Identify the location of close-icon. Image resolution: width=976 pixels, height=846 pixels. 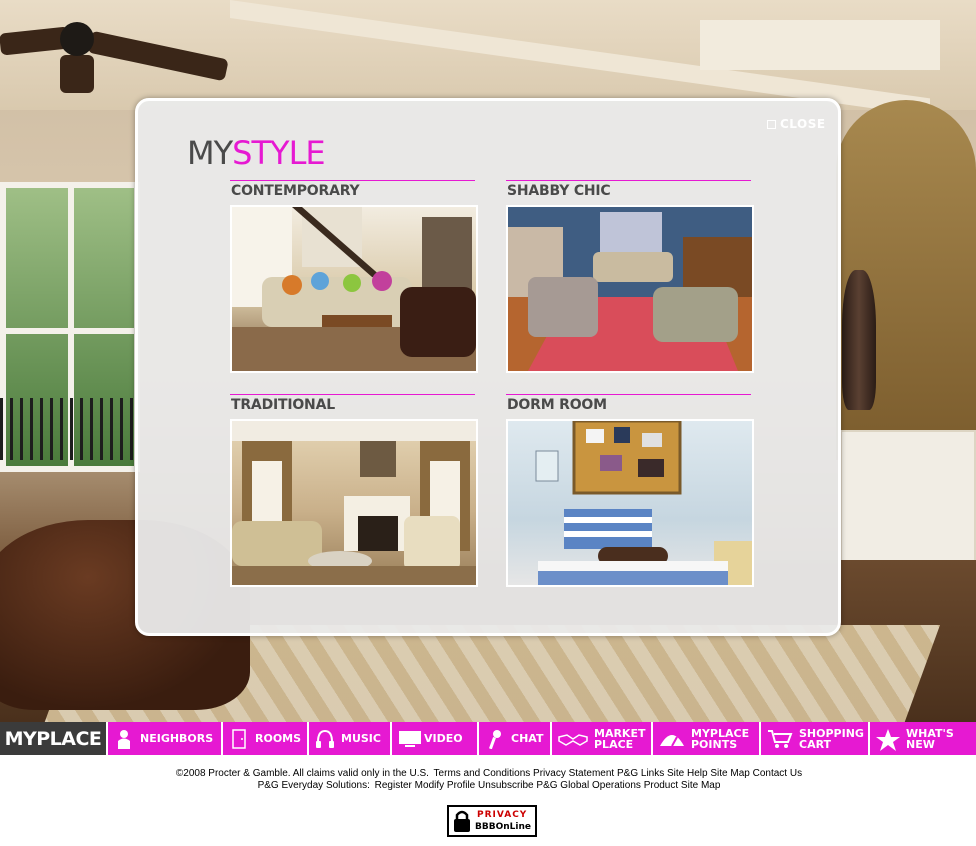
(771, 124).